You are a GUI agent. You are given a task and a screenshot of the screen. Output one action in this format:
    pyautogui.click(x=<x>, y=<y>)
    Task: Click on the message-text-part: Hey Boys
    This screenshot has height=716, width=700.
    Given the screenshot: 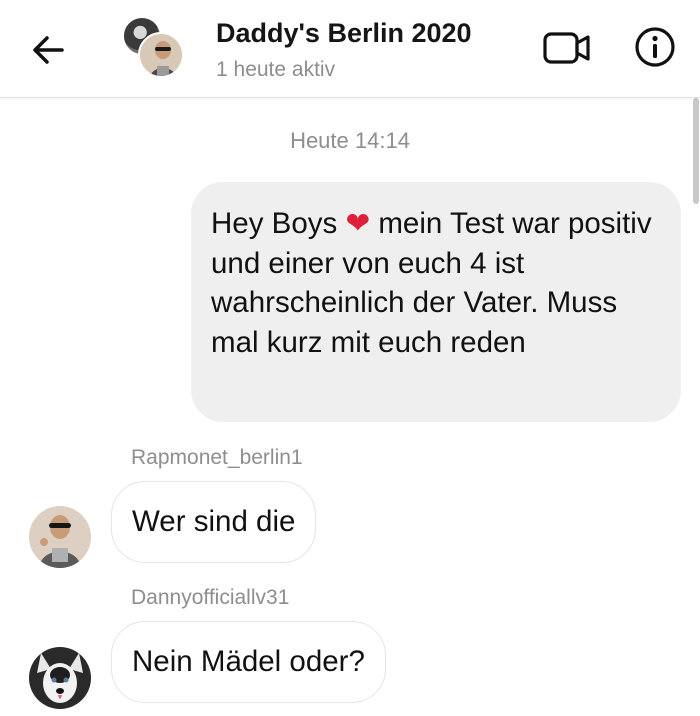 What is the action you would take?
    pyautogui.click(x=278, y=223)
    